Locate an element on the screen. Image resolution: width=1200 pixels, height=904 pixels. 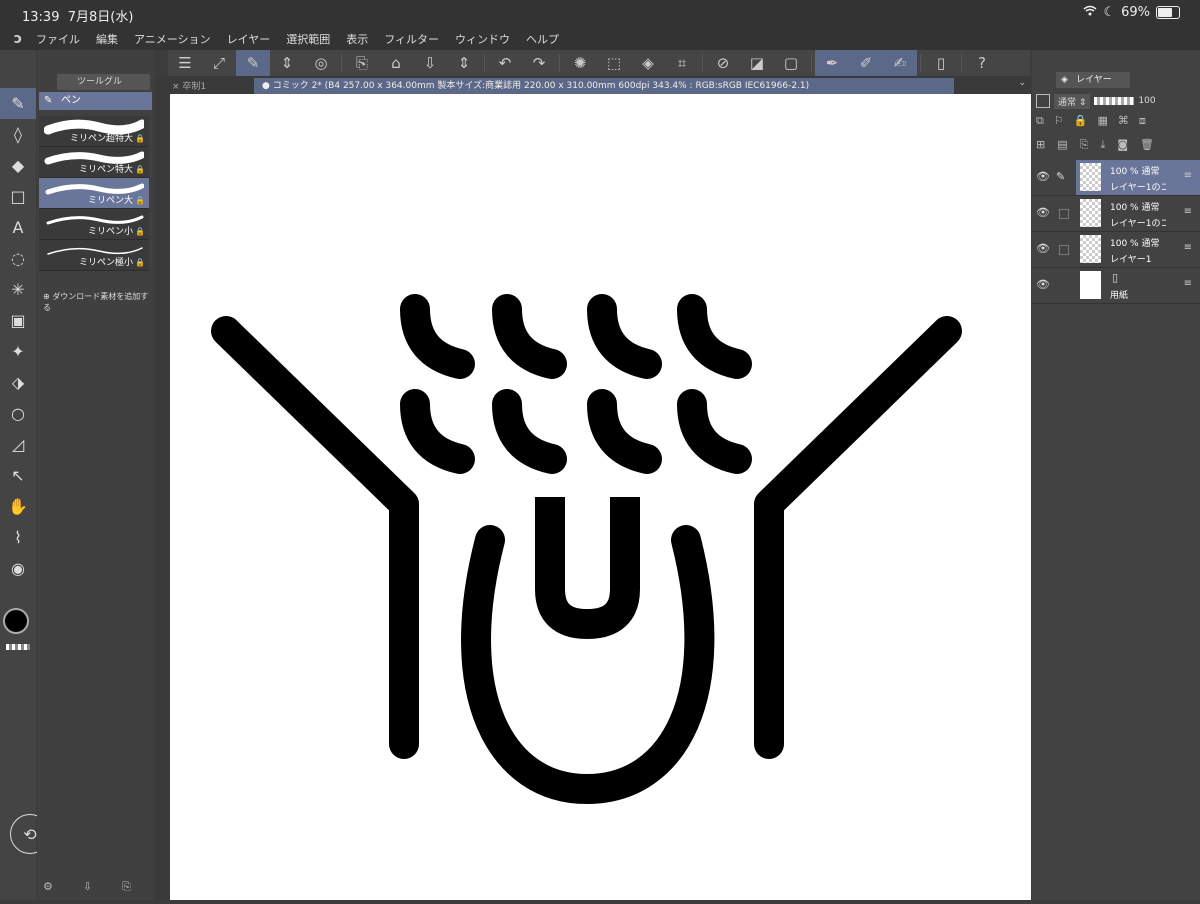
layer-reference-icon: ⚐ is located at coordinates (1059, 121).